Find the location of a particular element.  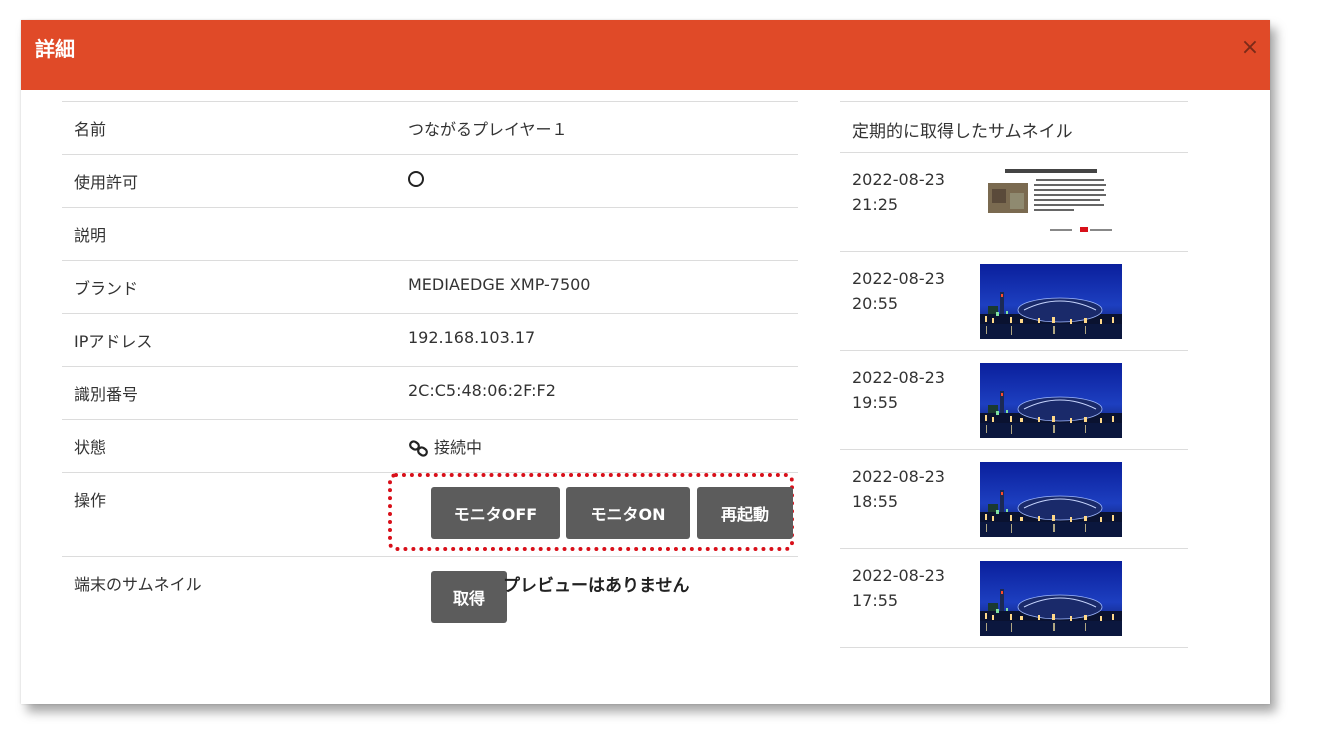

brand-value: MEDIAEDGE XMP-7500 is located at coordinates (499, 284).